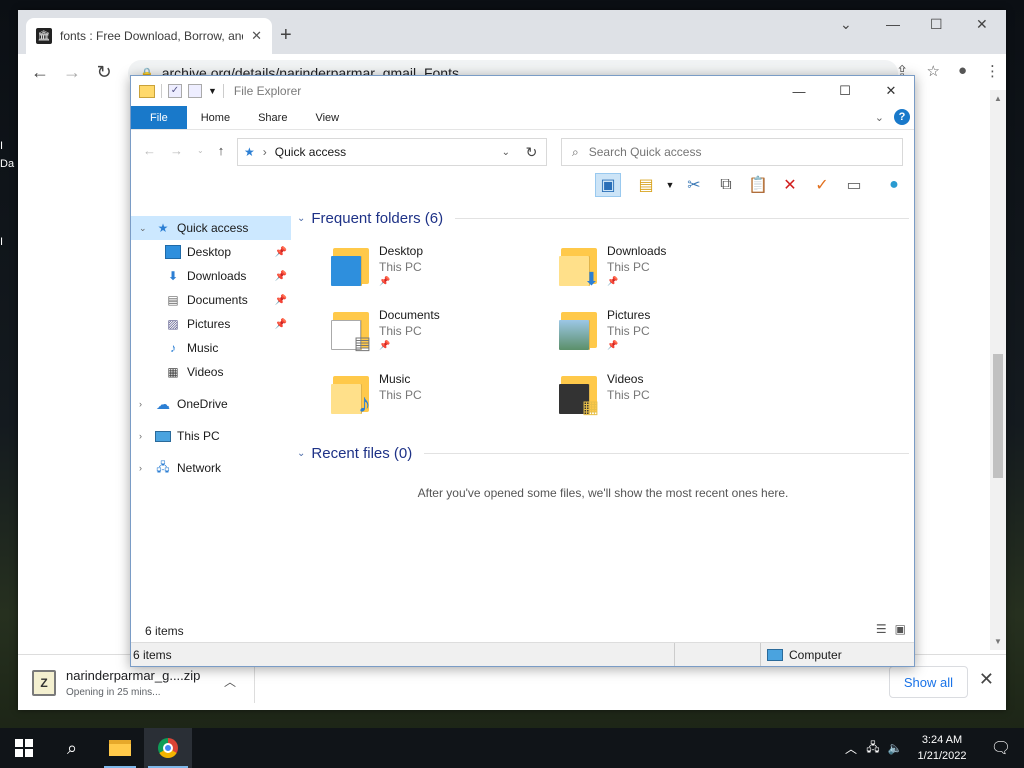  I want to click on expand-ribbon-icon: ⌄, so click(879, 117).